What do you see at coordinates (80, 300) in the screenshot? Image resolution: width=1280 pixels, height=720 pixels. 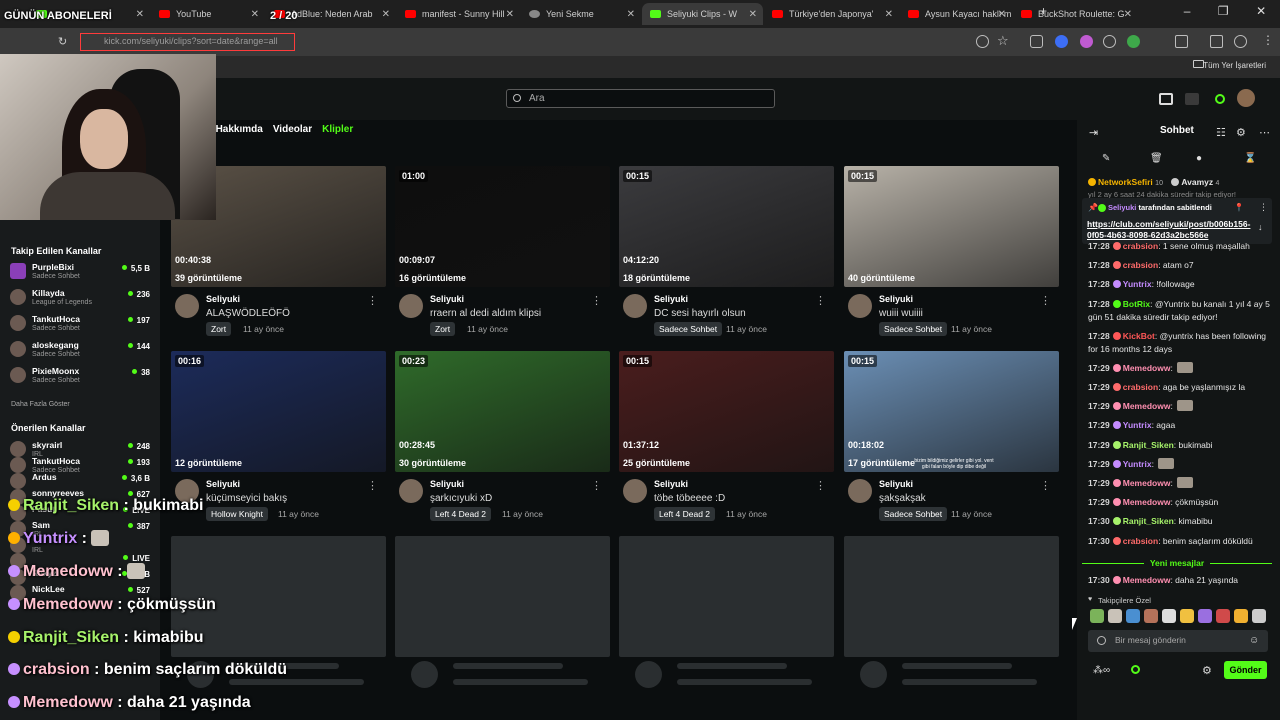 I see `sidebar-channel: Killayda League of Legends 236` at bounding box center [80, 300].